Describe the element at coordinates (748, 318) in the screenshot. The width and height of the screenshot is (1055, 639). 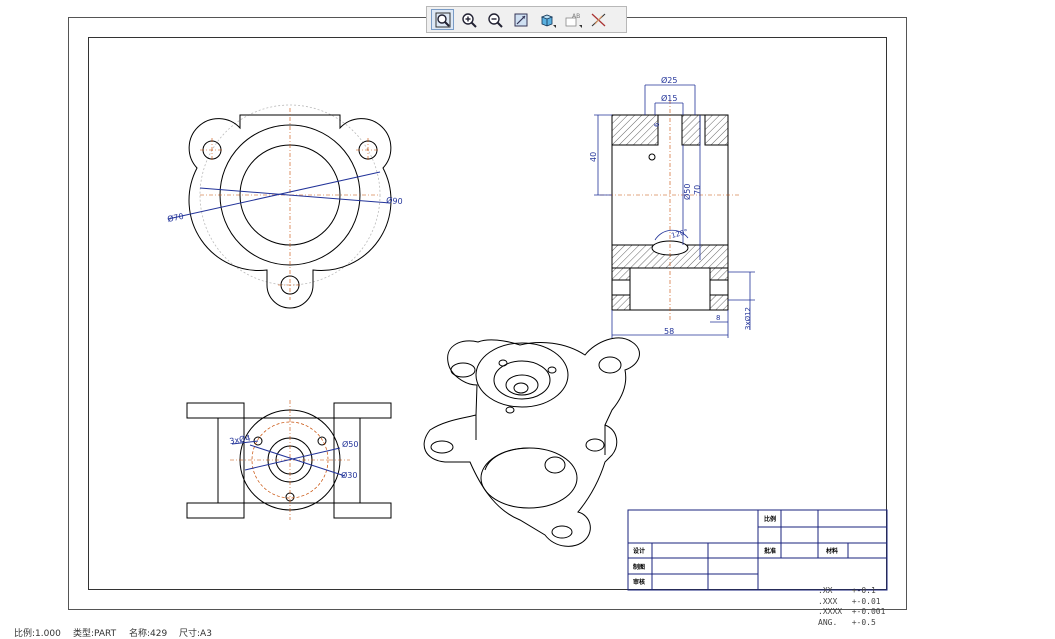
I see `dim-3xd12: 3xØ12` at that location.